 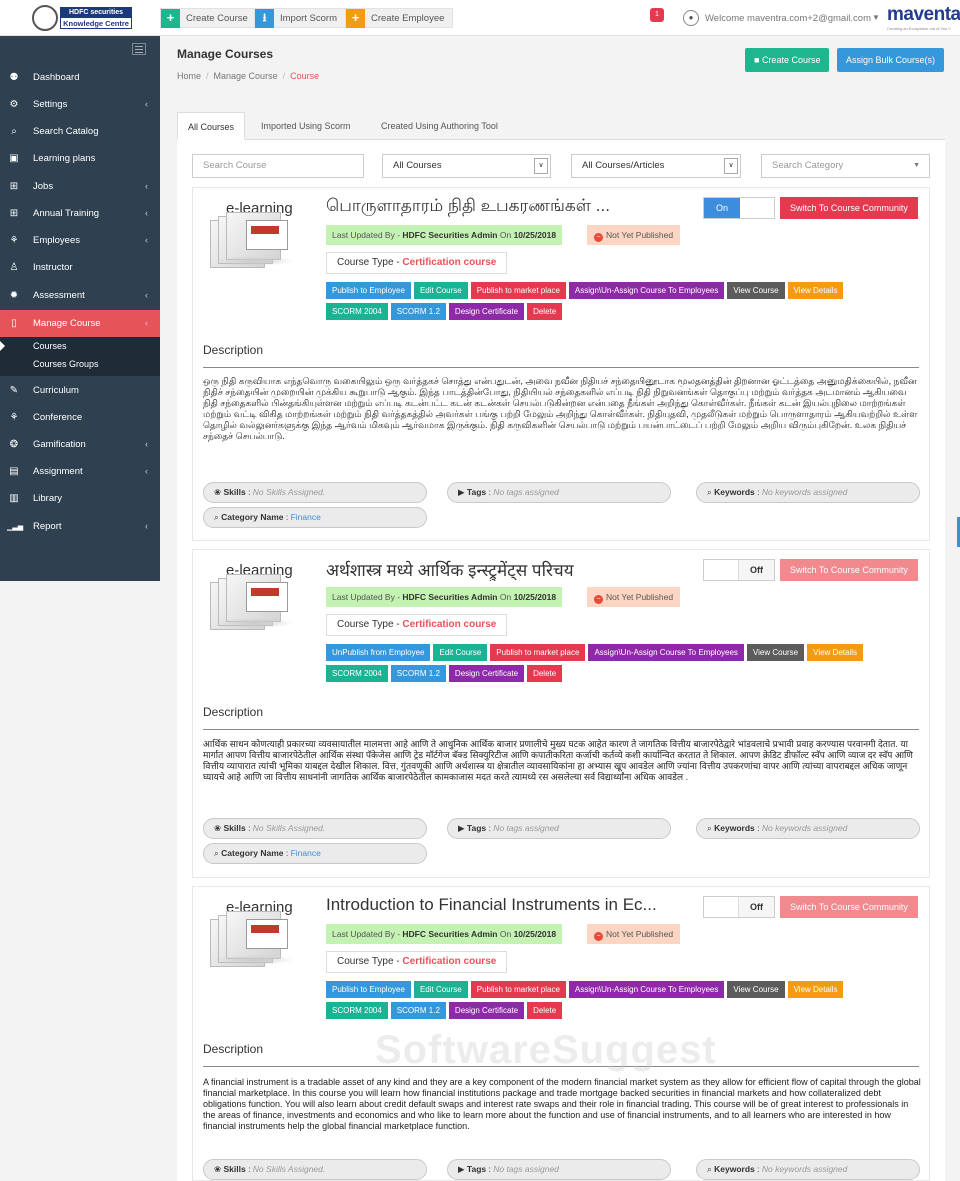 I want to click on welcome-text: Welcome maventra.com+2@gmail.com, so click(x=788, y=18).